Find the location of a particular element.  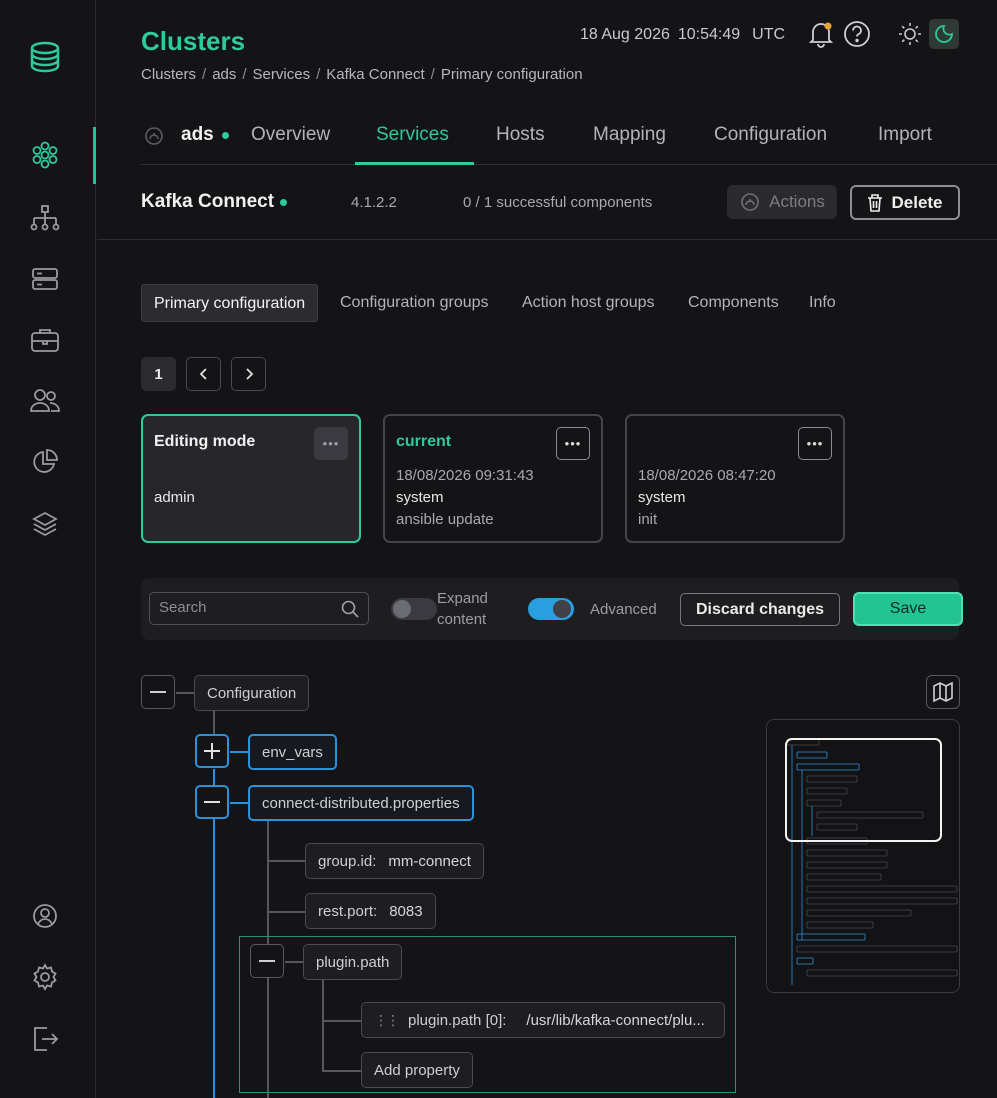

tree-node-env-vars: env_vars is located at coordinates (292, 752).